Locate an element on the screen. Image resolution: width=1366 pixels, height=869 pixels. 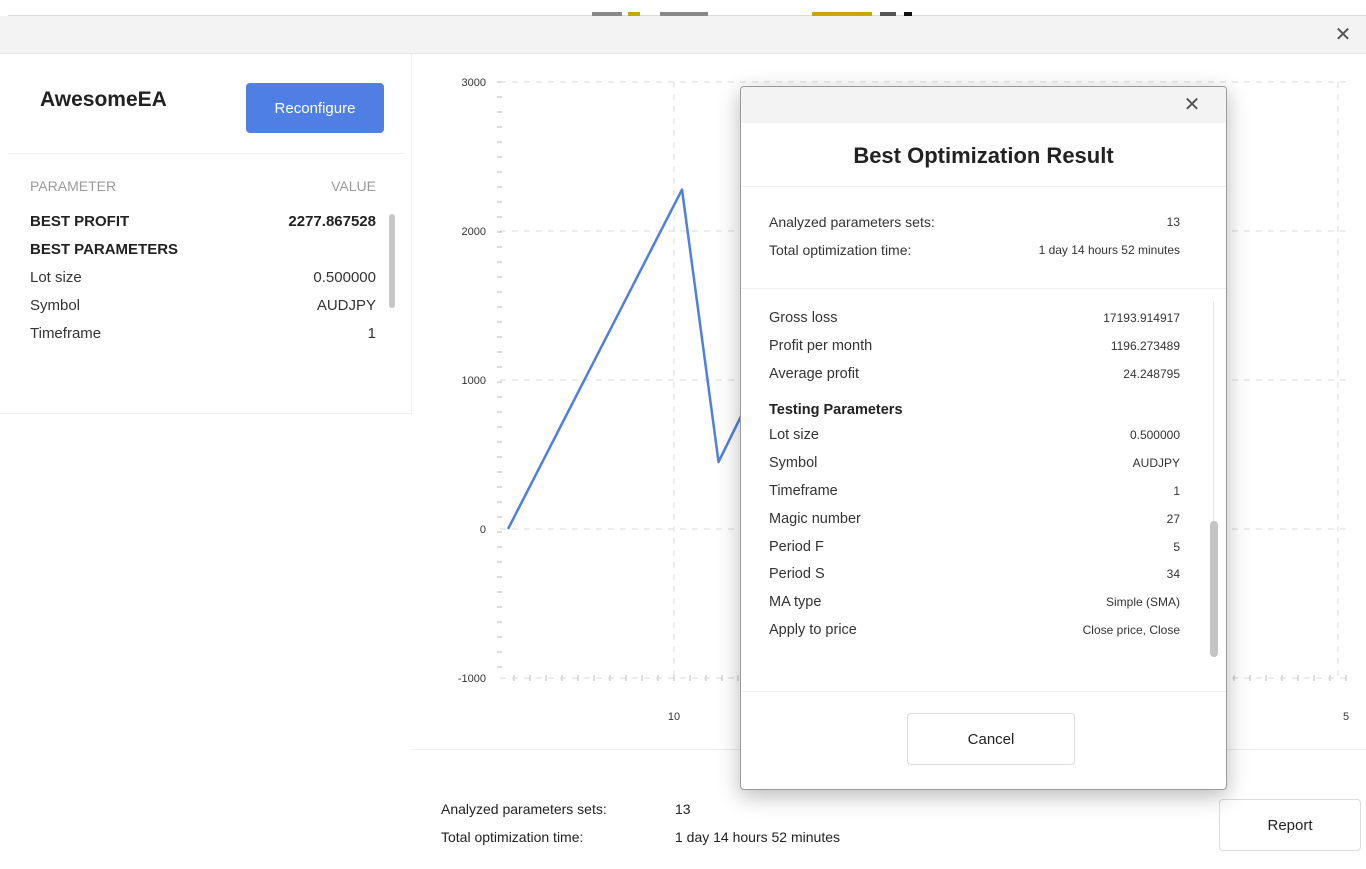
y-tick-label: 2000 is located at coordinates (474, 232).